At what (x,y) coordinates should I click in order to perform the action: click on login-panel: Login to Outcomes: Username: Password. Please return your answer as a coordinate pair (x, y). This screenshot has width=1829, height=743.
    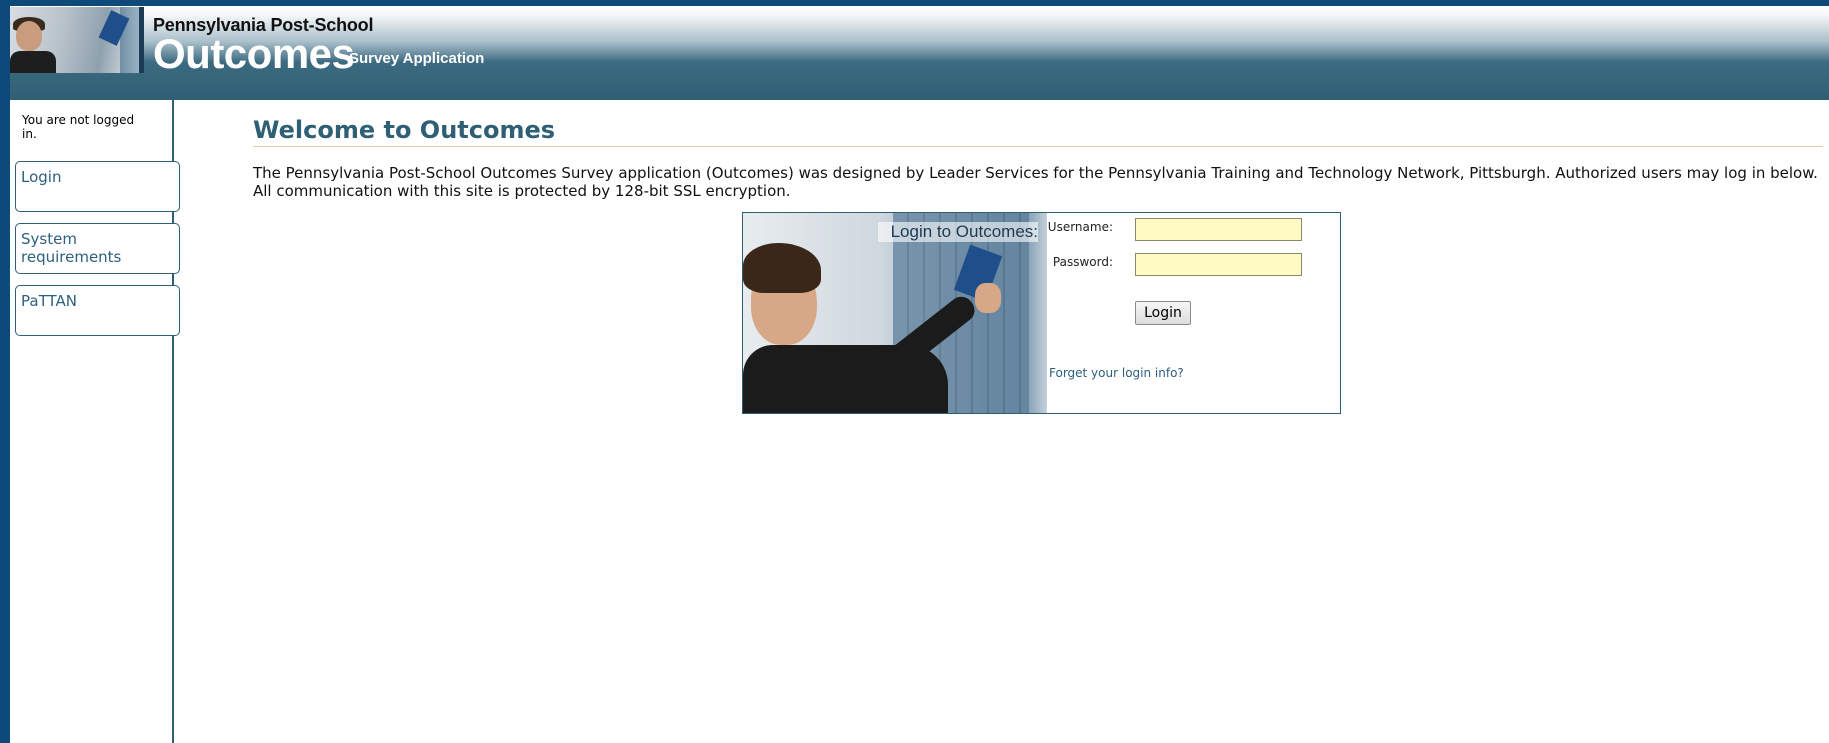
    Looking at the image, I should click on (1041, 313).